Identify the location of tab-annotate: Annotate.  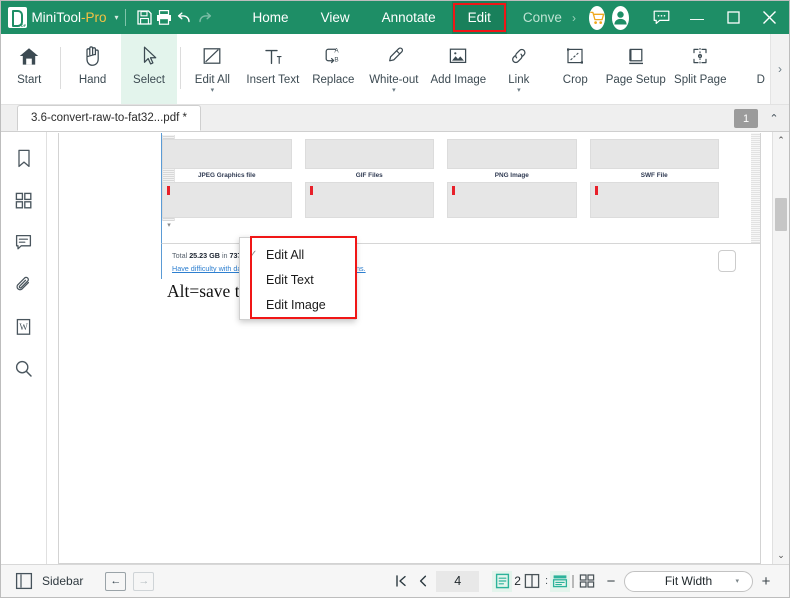
(409, 17).